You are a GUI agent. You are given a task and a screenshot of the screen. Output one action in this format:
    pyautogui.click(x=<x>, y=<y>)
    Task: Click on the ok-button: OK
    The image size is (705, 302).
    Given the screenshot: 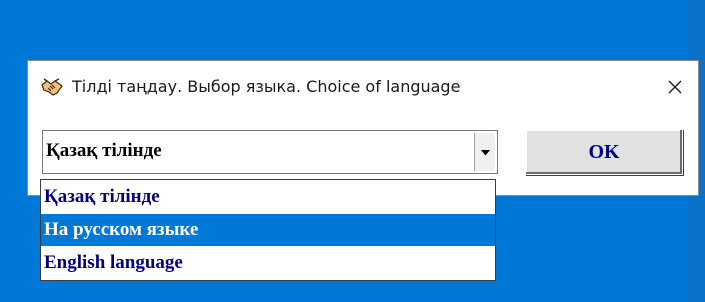 What is the action you would take?
    pyautogui.click(x=604, y=152)
    